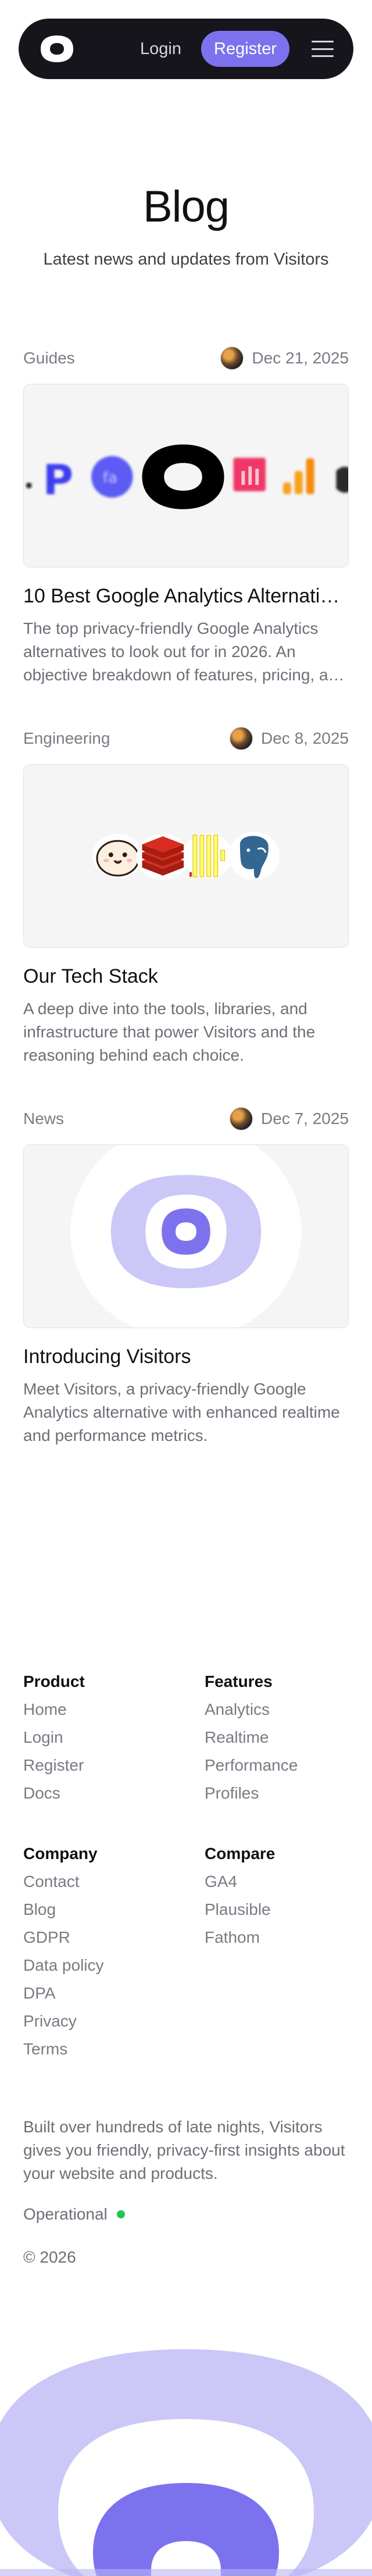  Describe the element at coordinates (99, 1938) in the screenshot. I see `footer-link-gdpr: GDPR` at that location.